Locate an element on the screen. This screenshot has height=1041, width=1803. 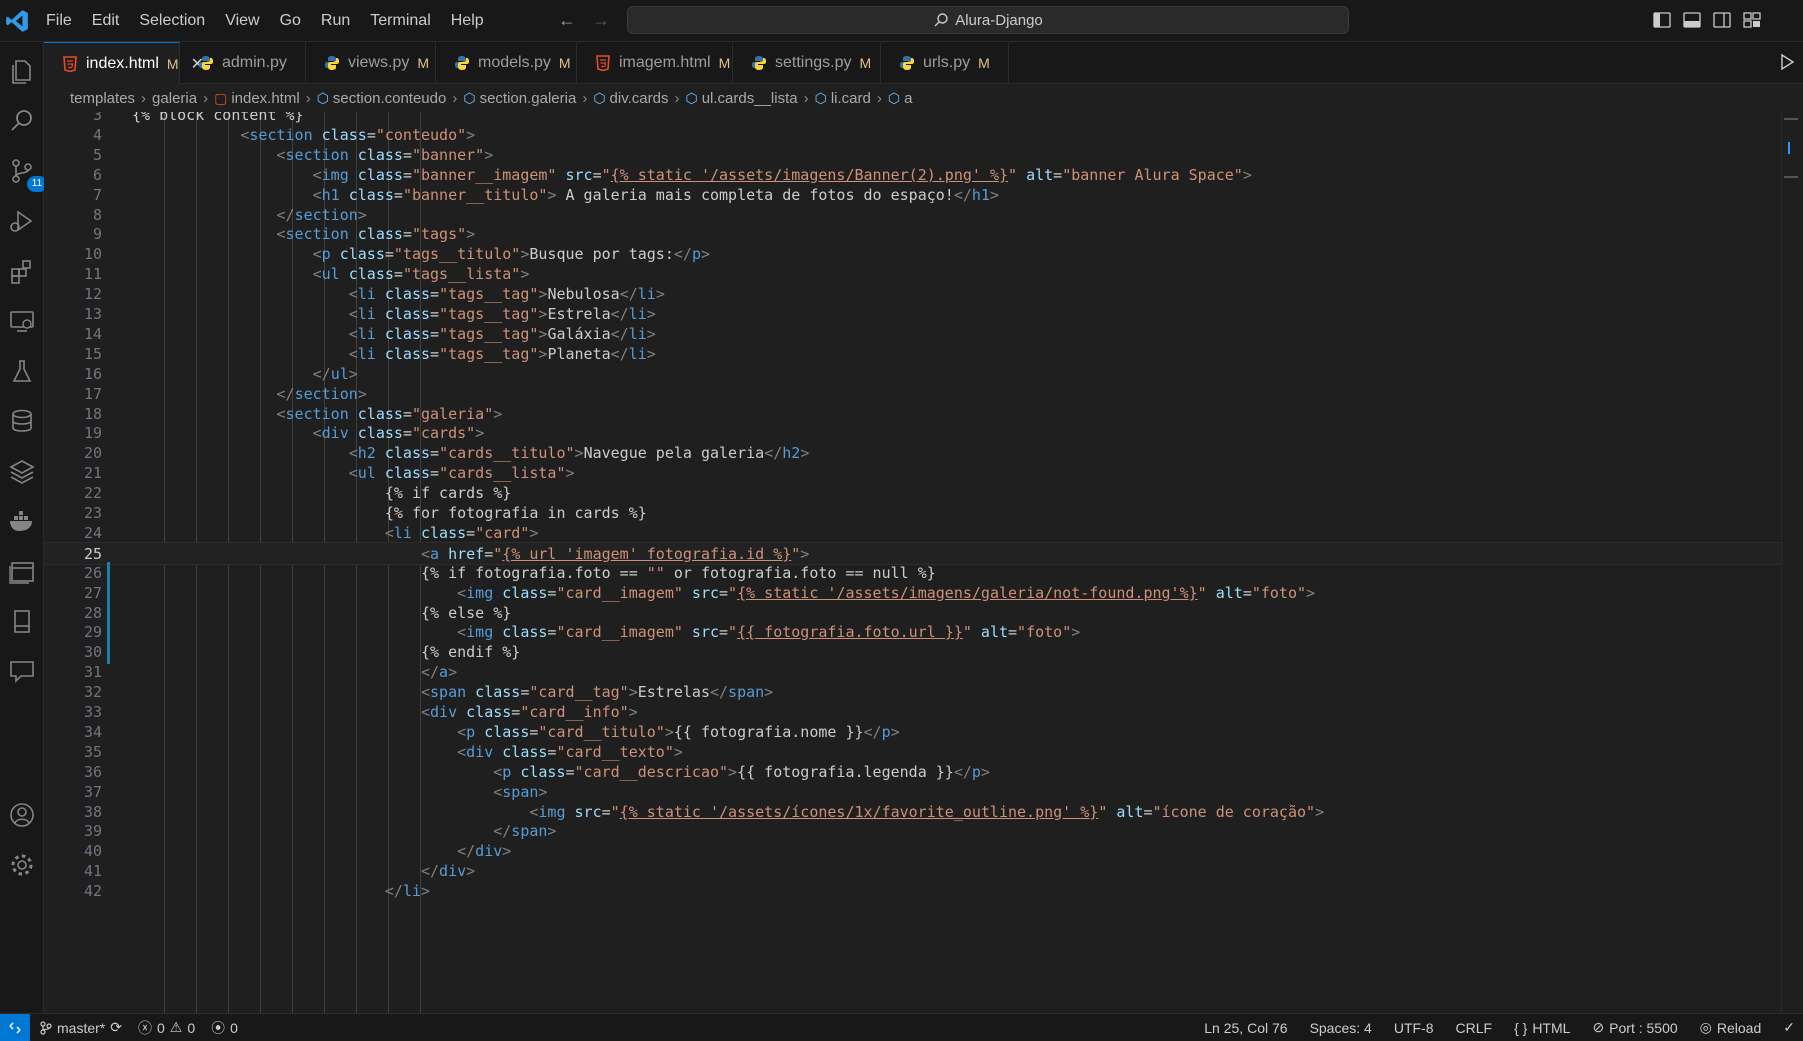
remote-explorer-icon is located at coordinates (22, 321).